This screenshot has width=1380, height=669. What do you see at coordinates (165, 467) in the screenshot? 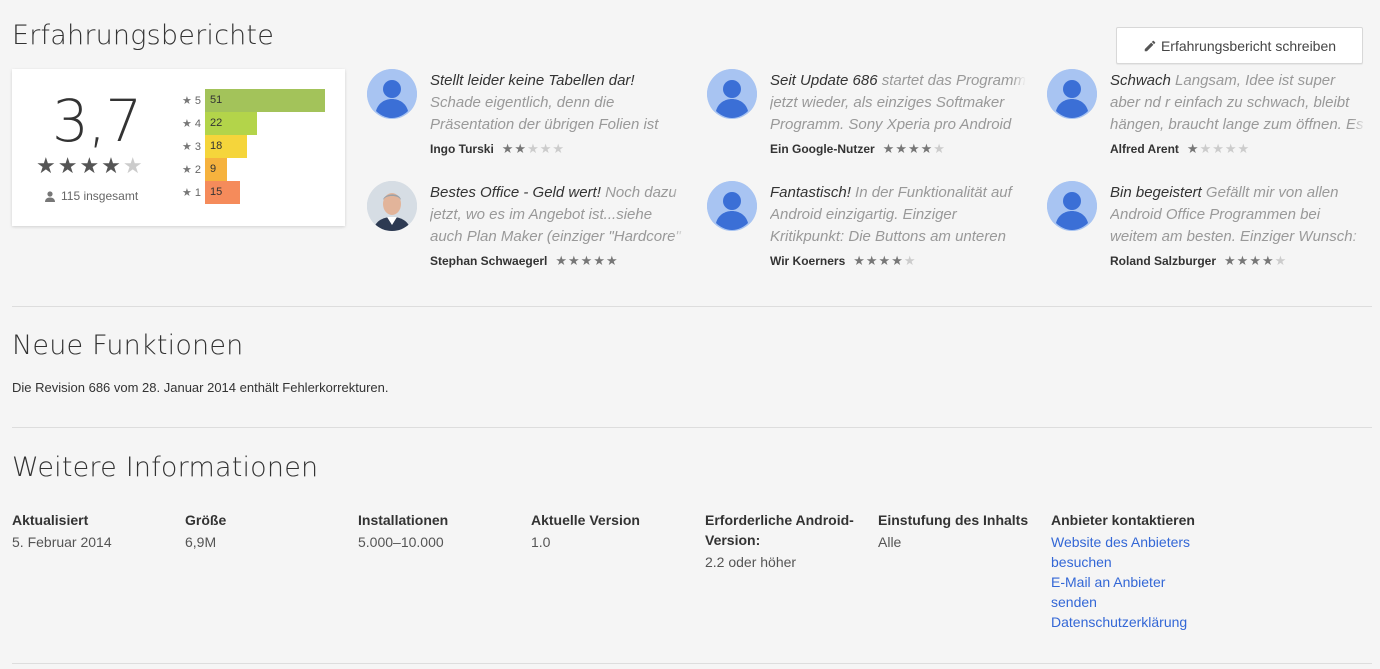
I see `more-info-title: Weitere Informationen` at bounding box center [165, 467].